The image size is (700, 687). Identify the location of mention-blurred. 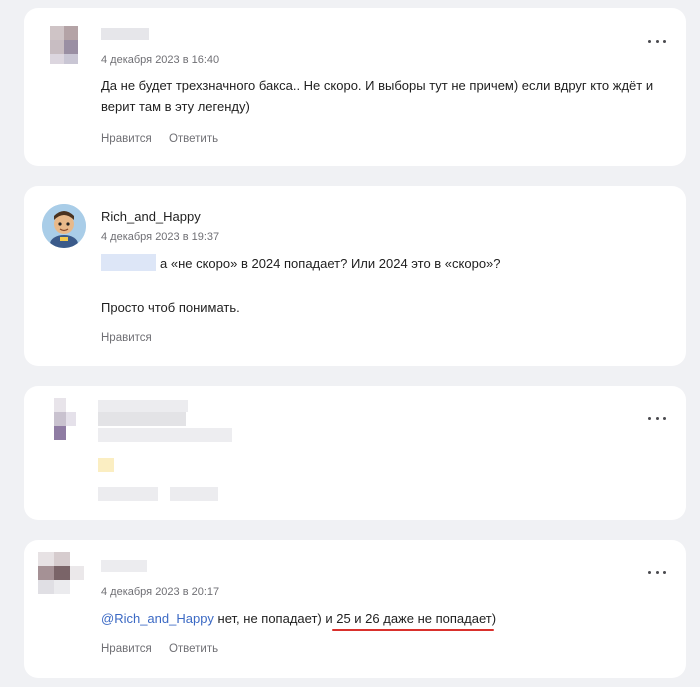
(128, 262).